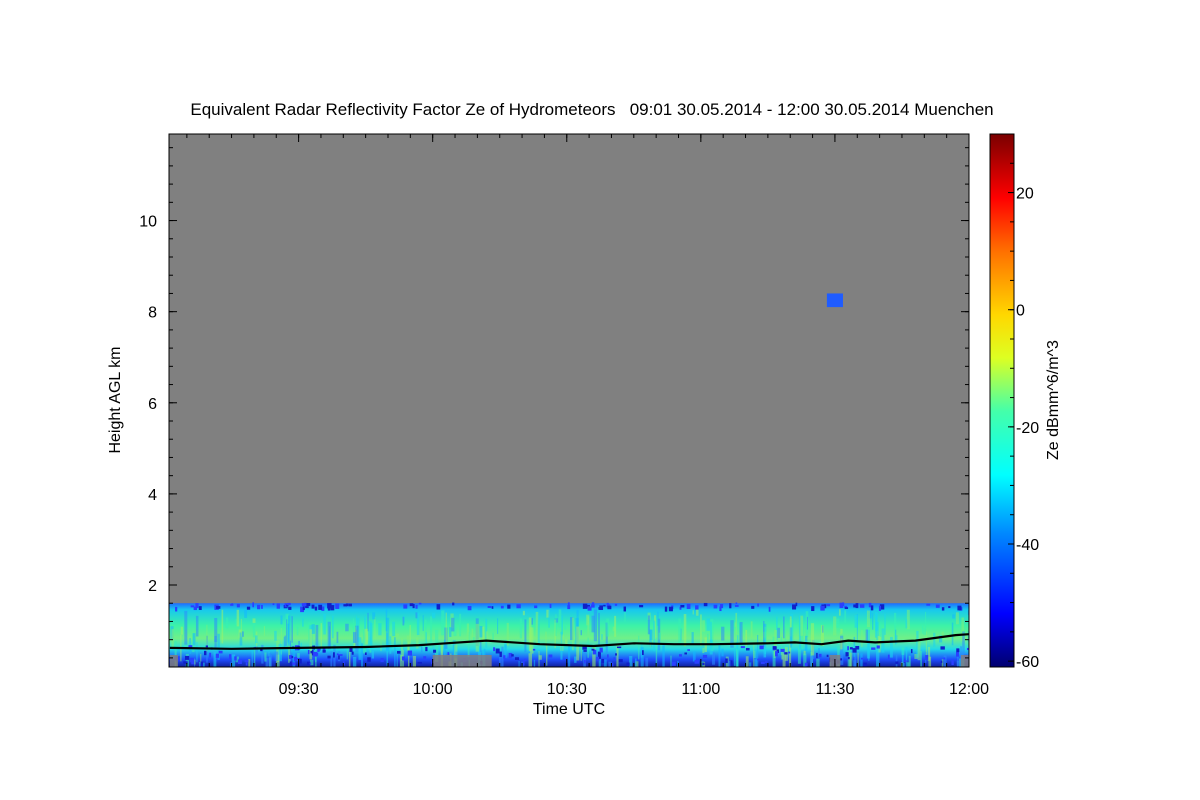 Image resolution: width=1200 pixels, height=800 pixels. I want to click on y-tick-label: 4, so click(152, 495).